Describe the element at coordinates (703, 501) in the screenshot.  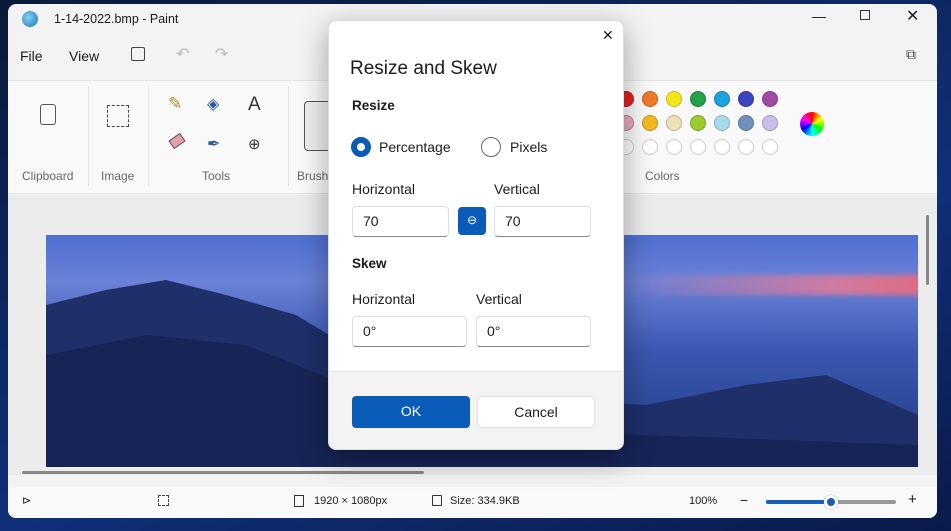
I see `zoom-level: 100%` at that location.